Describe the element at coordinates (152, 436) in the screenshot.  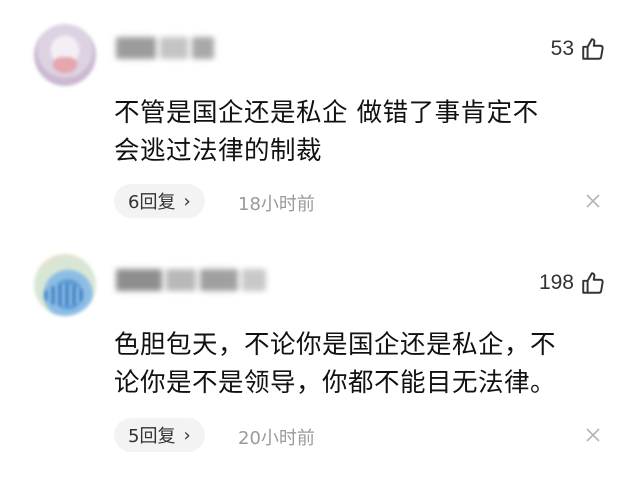
I see `replies-label: 5回复` at that location.